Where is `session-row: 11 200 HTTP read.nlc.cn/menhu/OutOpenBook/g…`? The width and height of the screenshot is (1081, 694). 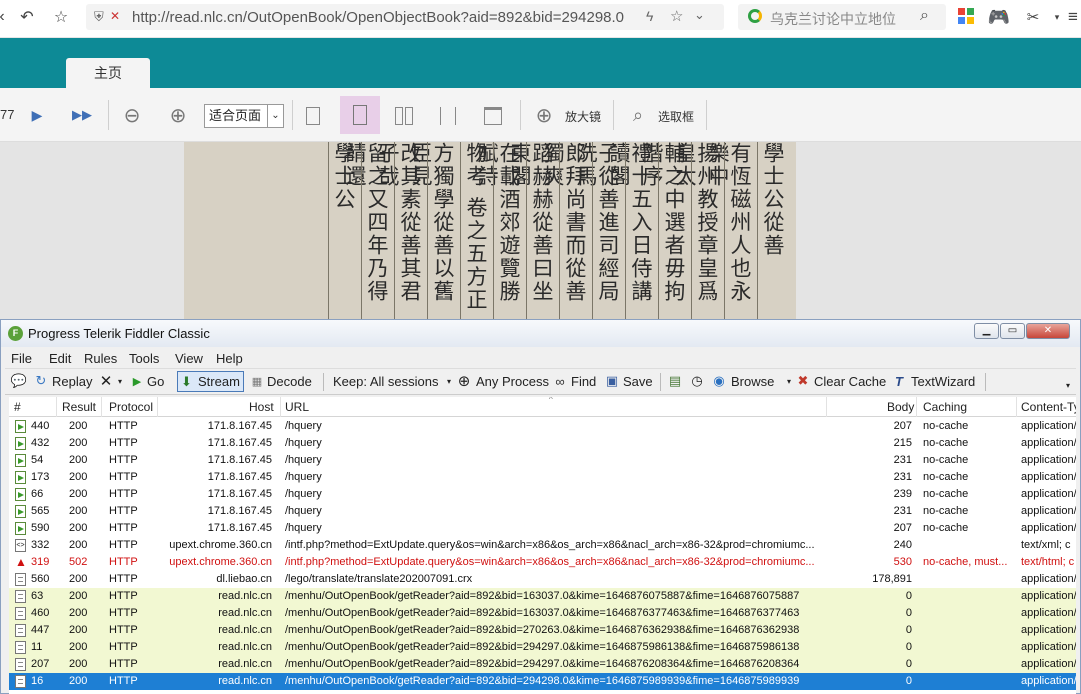
session-row: 11 200 HTTP read.nlc.cn/menhu/OutOpenBook/g… is located at coordinates (542, 647).